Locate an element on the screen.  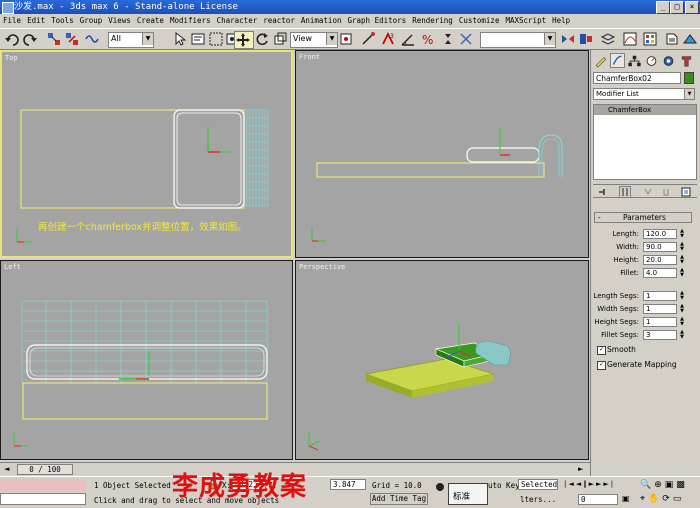
mirror-icon is located at coordinates (568, 39).